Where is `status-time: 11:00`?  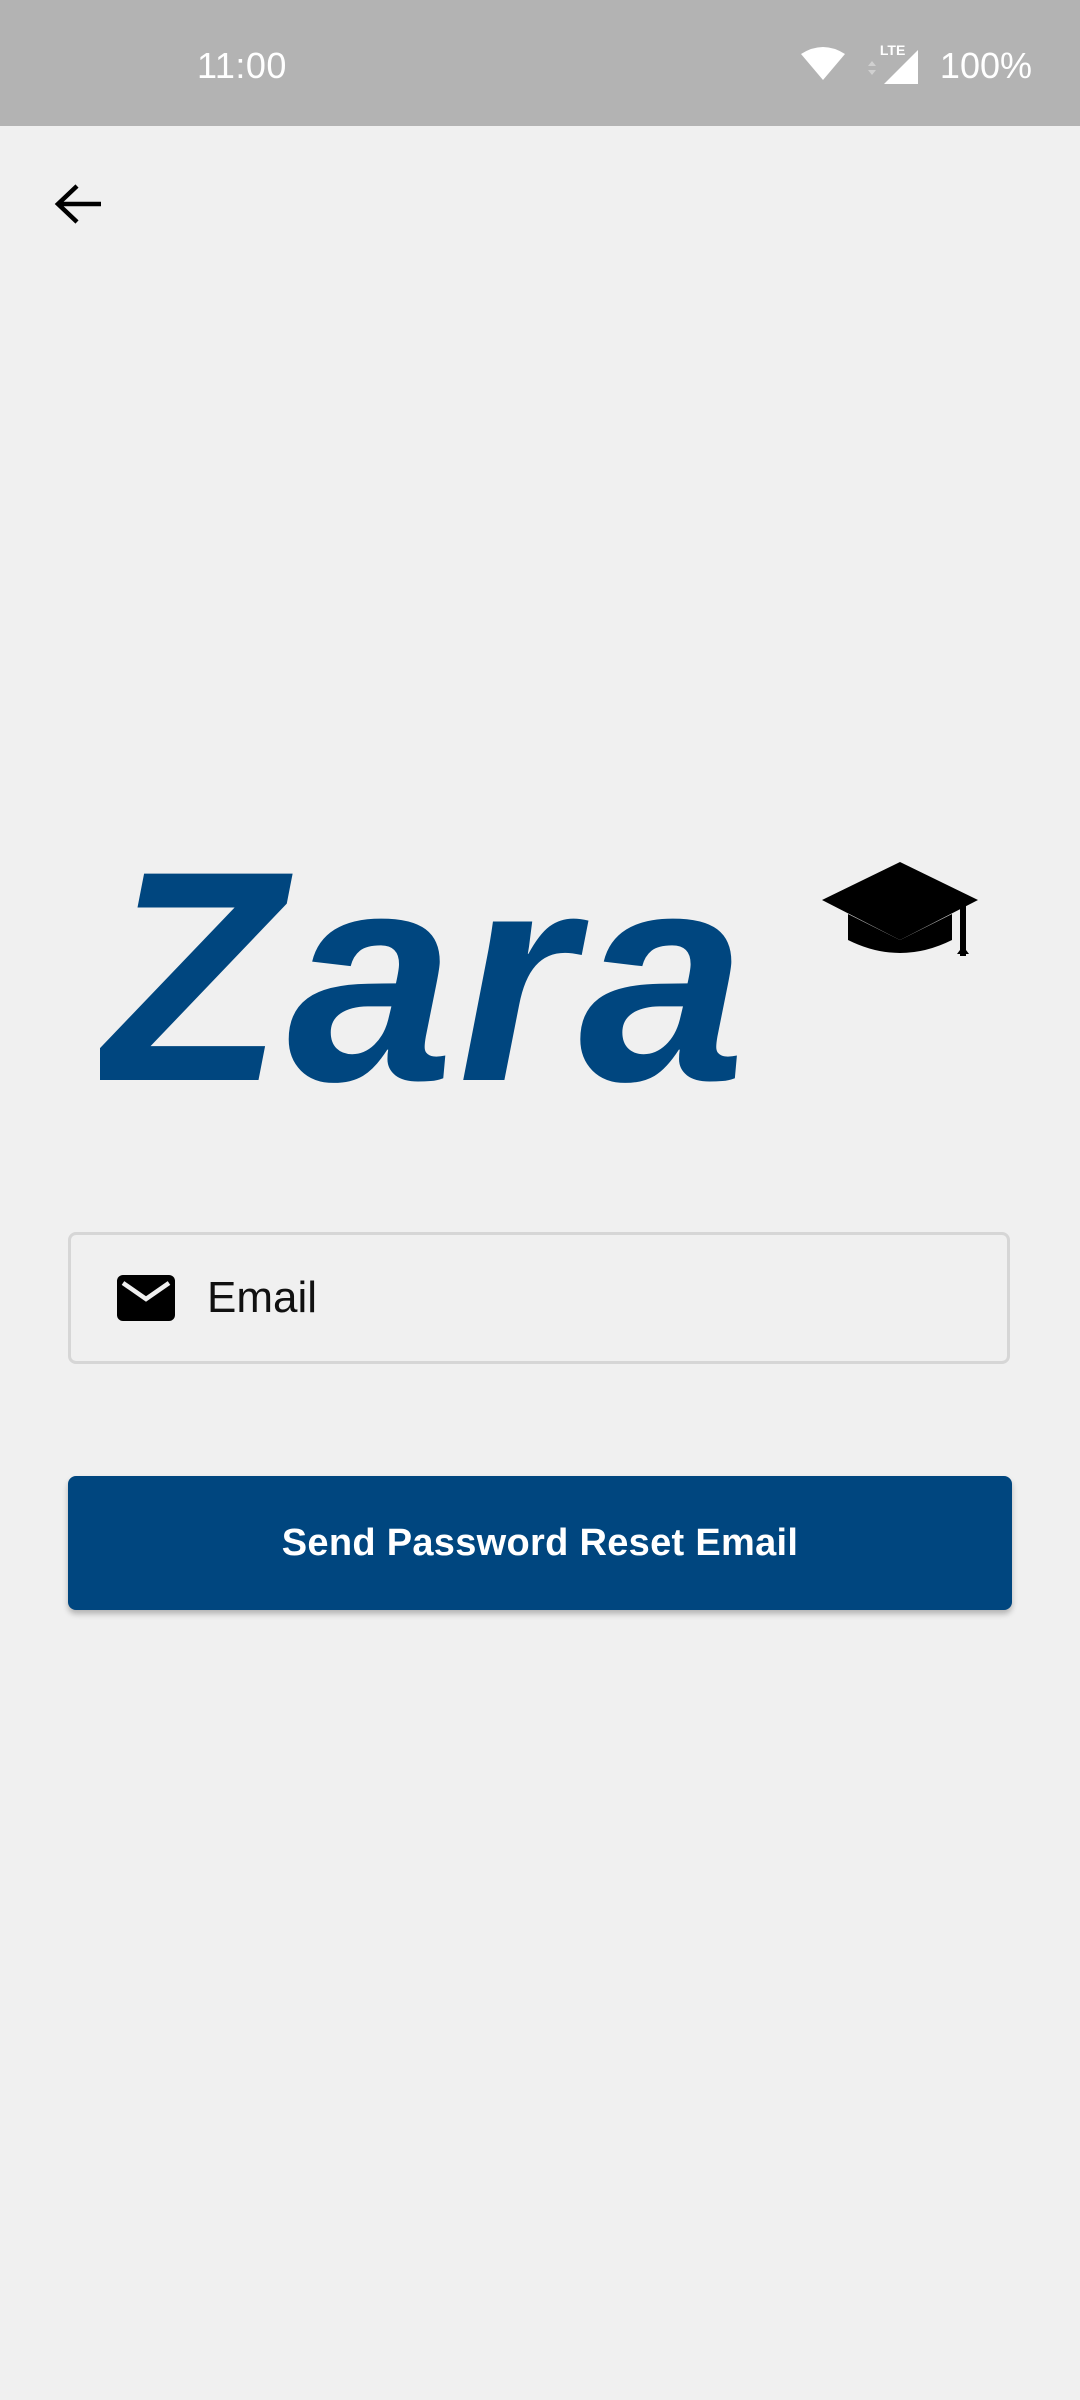
status-time: 11:00 is located at coordinates (242, 65).